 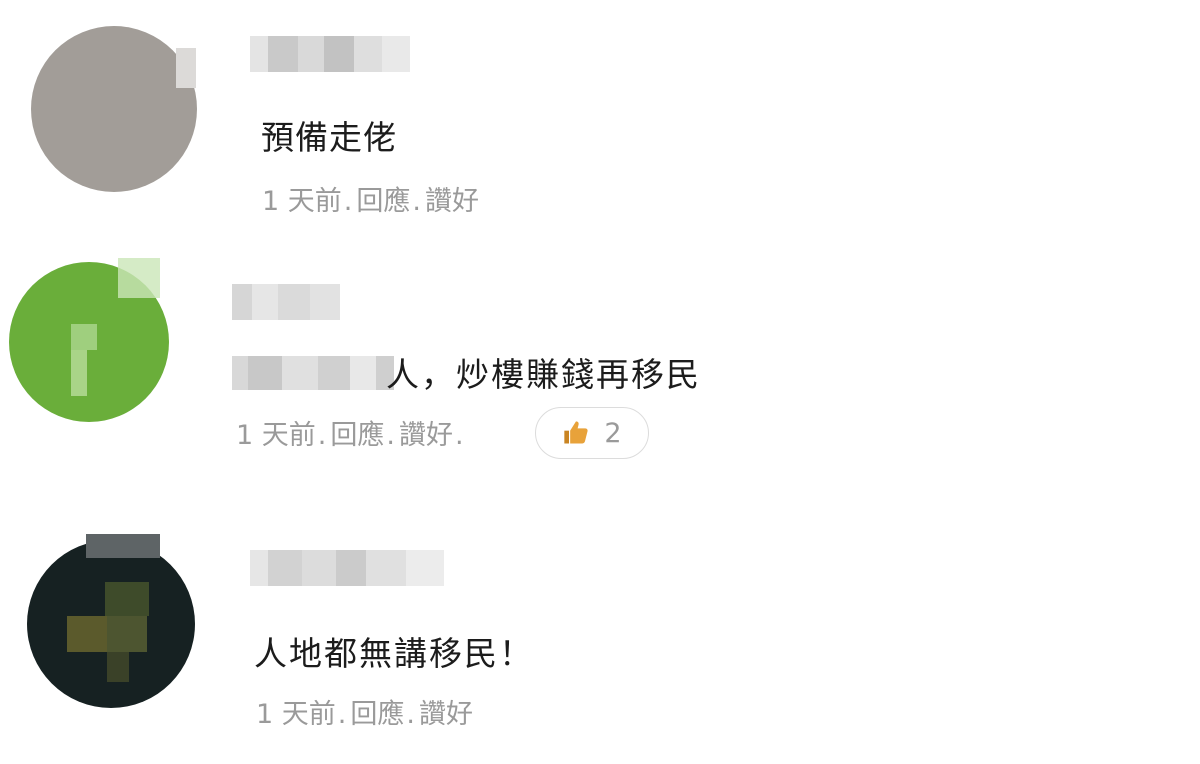 What do you see at coordinates (543, 374) in the screenshot?
I see `comment-text: 人，炒樓賺錢再移民` at bounding box center [543, 374].